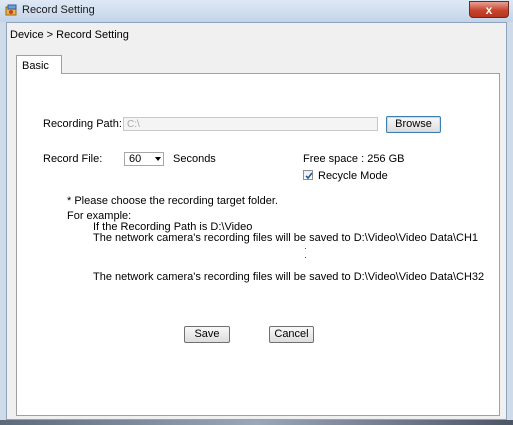 The image size is (513, 425). What do you see at coordinates (11, 10) in the screenshot?
I see `app-icon` at bounding box center [11, 10].